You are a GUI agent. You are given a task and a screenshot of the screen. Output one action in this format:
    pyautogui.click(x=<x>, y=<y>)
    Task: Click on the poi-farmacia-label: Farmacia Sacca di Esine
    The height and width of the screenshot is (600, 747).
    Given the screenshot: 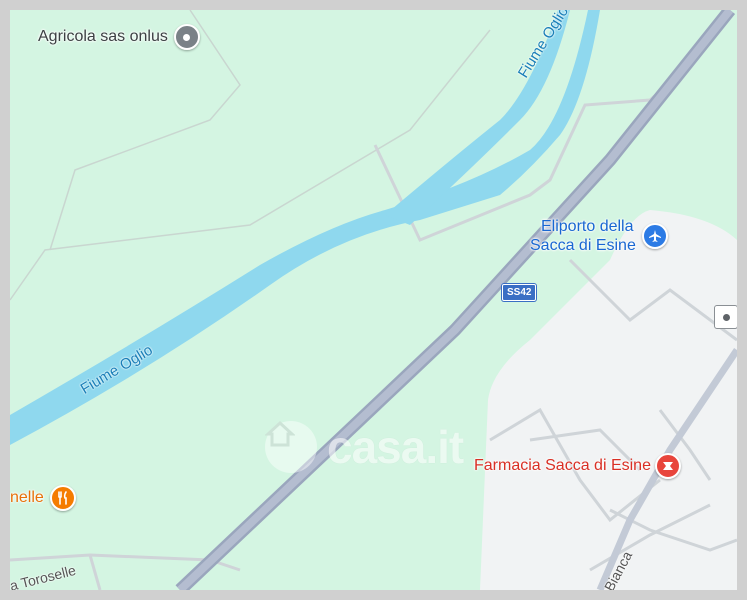 What is the action you would take?
    pyautogui.click(x=562, y=465)
    